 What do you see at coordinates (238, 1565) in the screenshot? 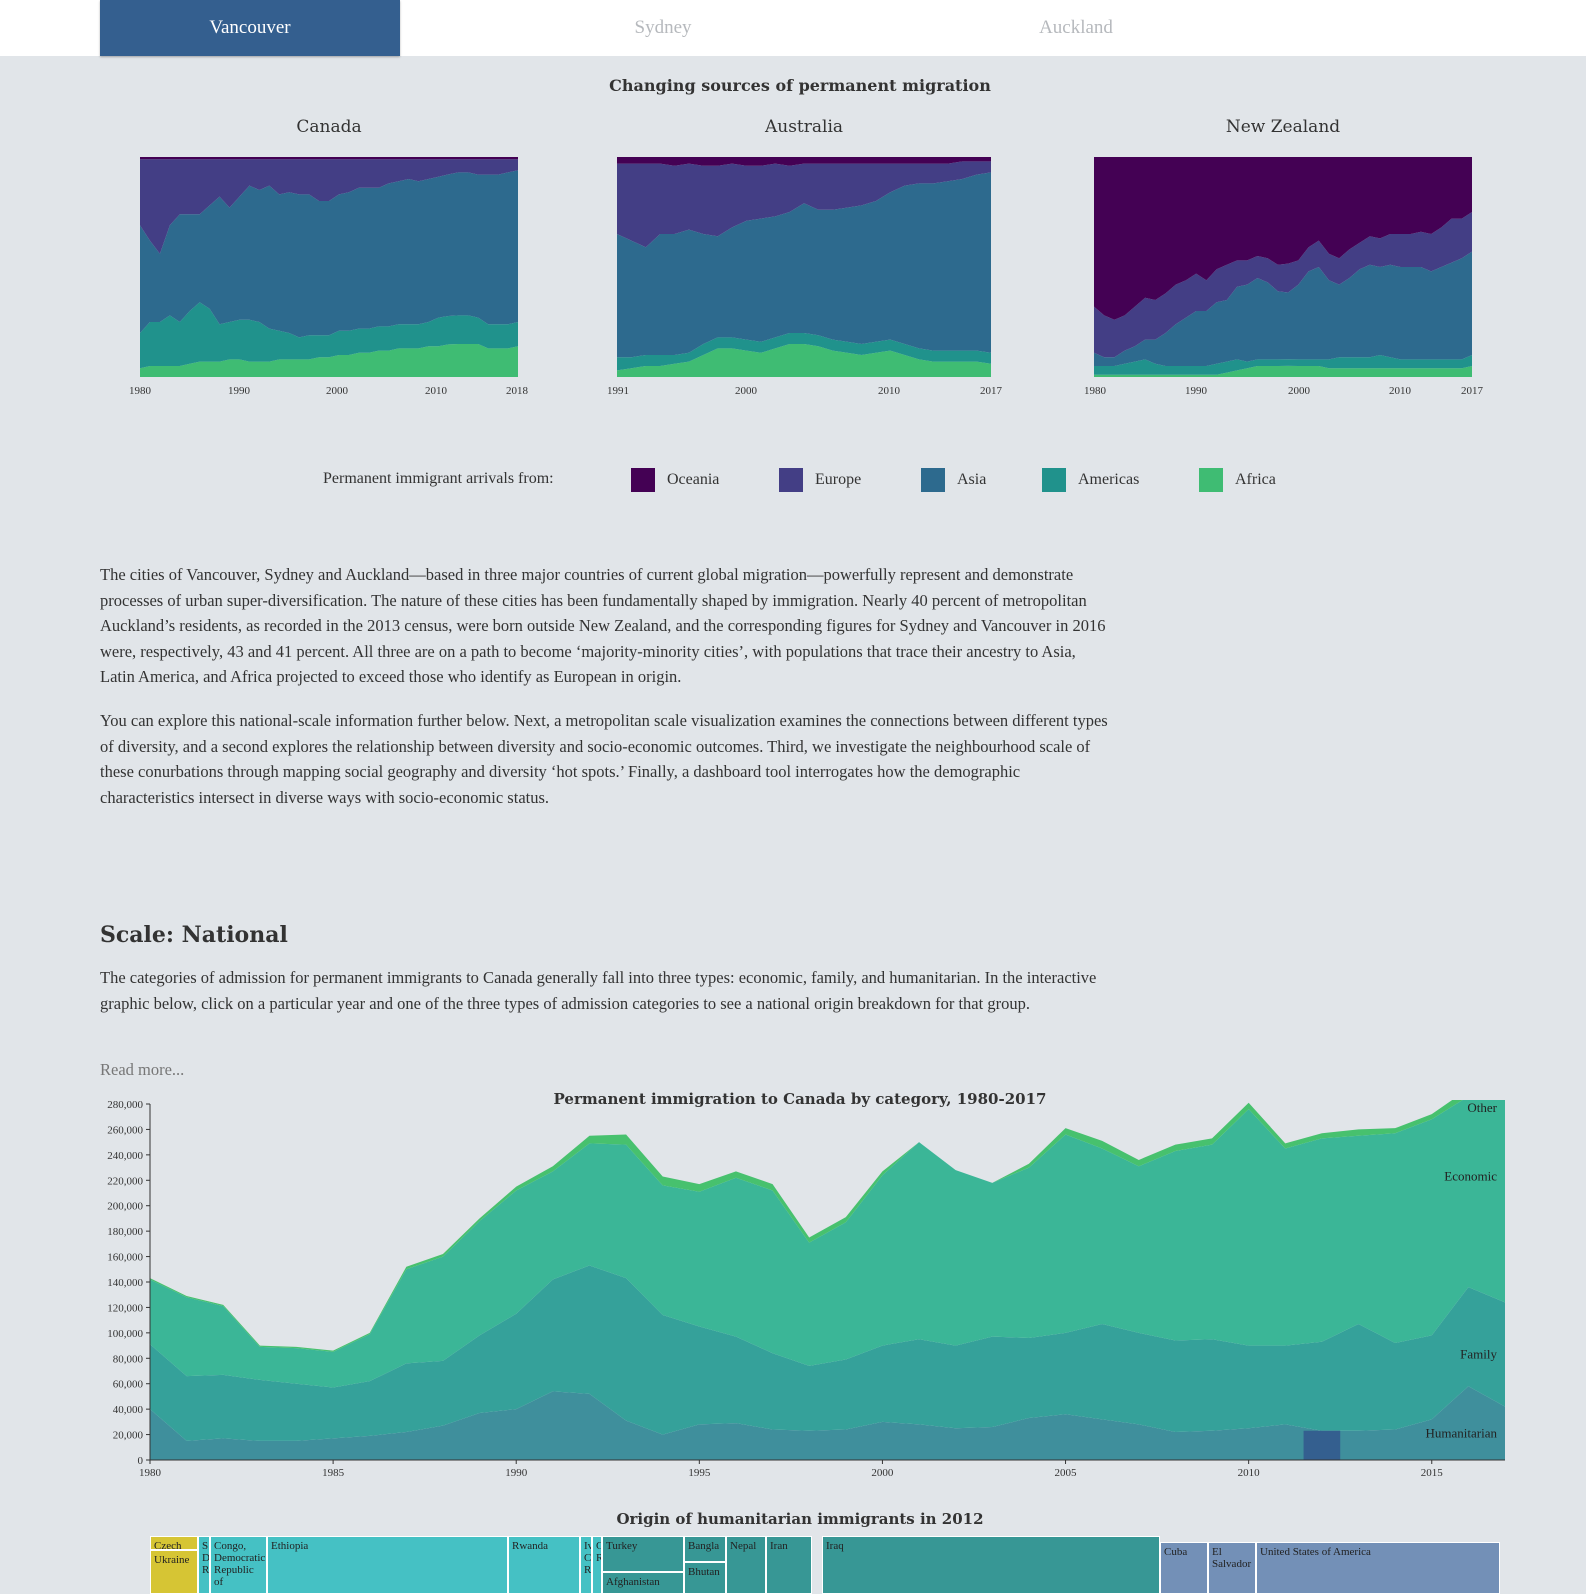
I see `treemap-cell: Congo, Democratic Republic of` at bounding box center [238, 1565].